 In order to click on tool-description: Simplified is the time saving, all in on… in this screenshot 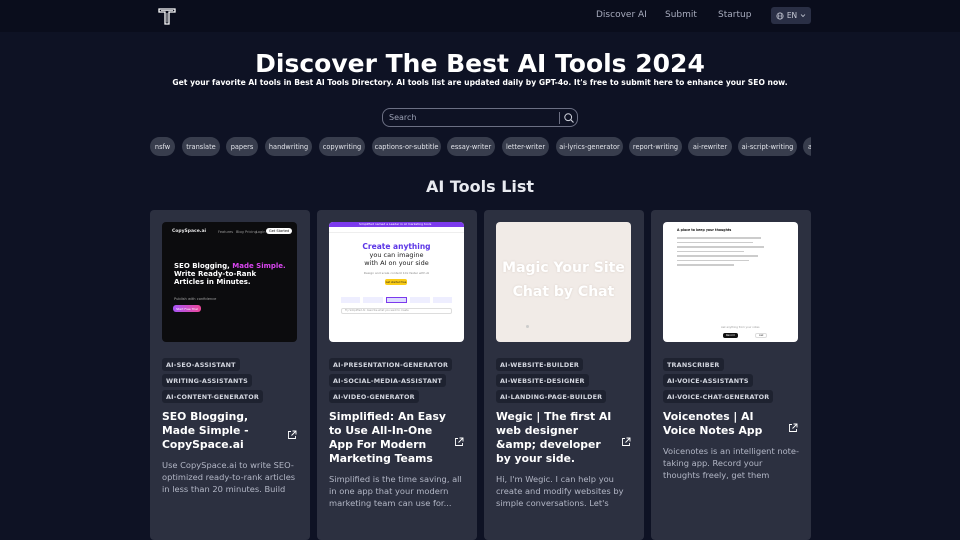, I will do `click(395, 491)`.